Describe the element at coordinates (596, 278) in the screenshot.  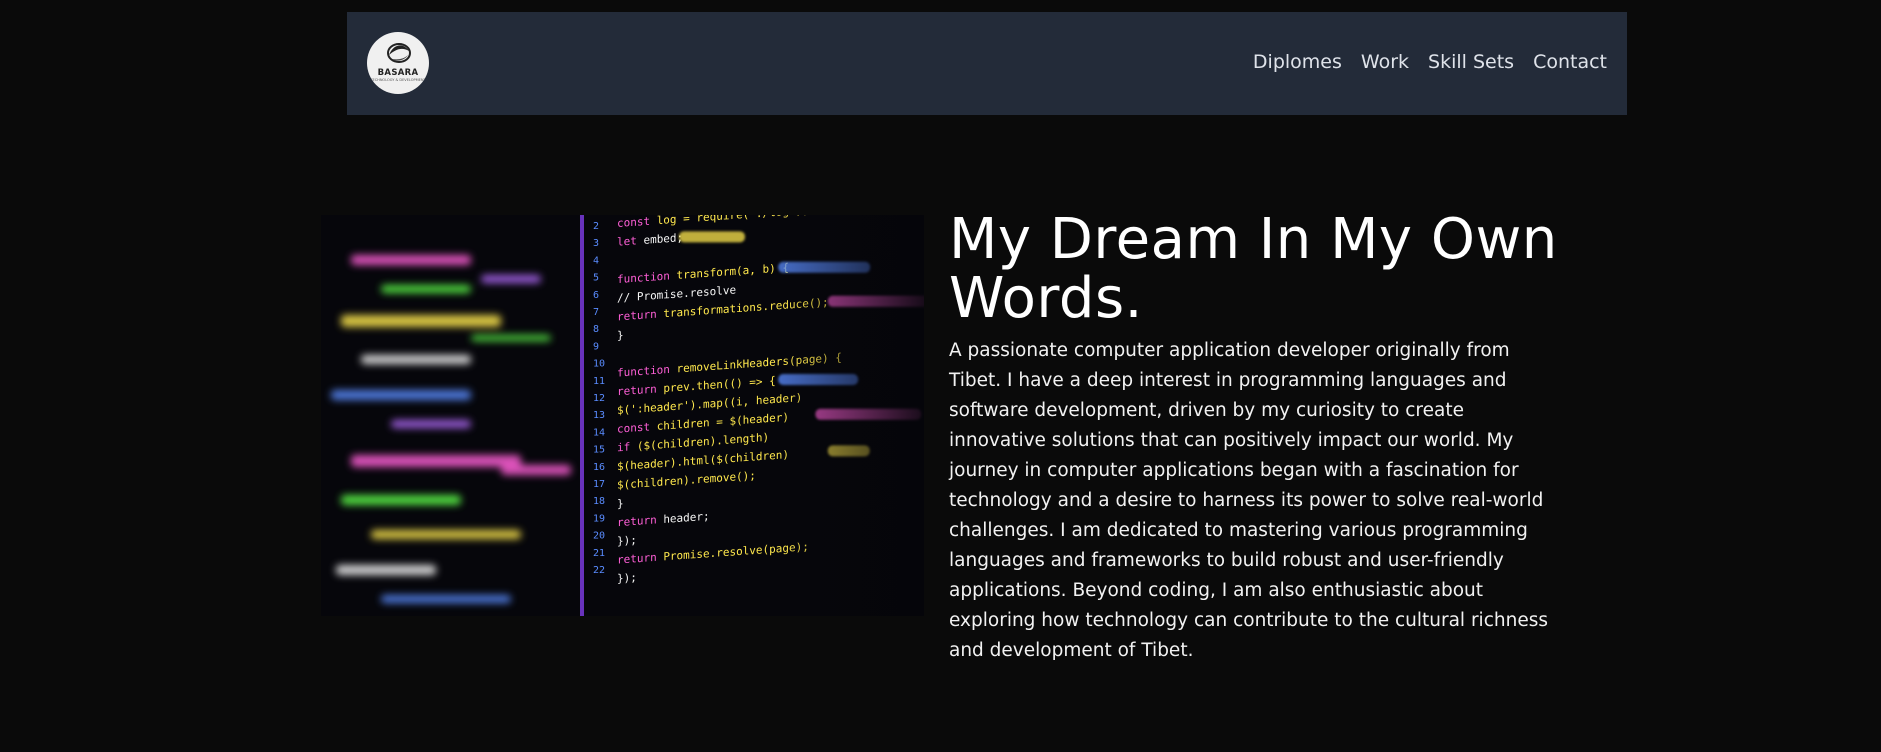
I see `code-line-number: 5` at that location.